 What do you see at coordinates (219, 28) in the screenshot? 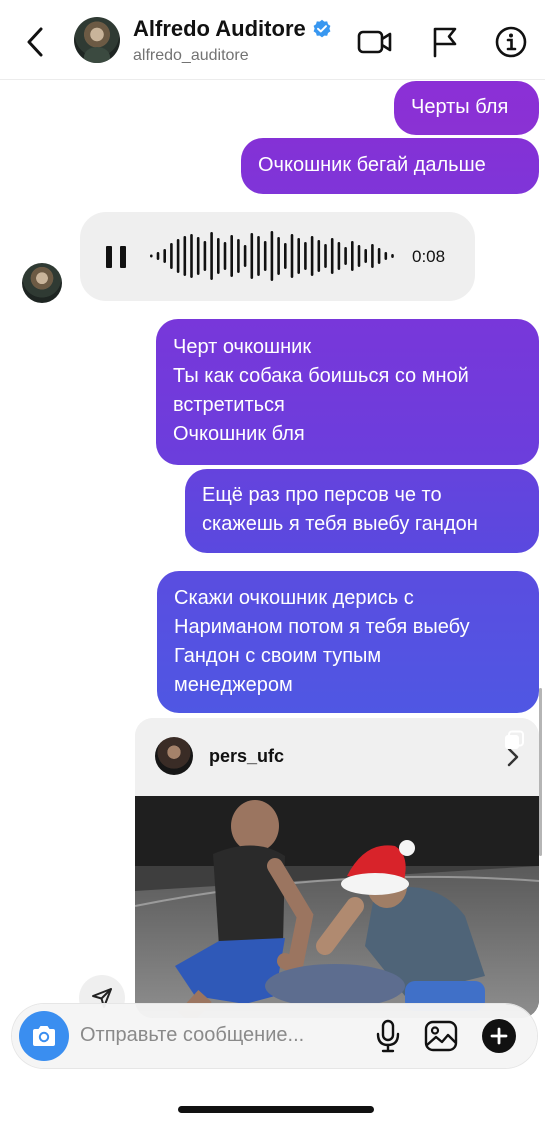
I see `contact-name: Alfredo Auditore` at bounding box center [219, 28].